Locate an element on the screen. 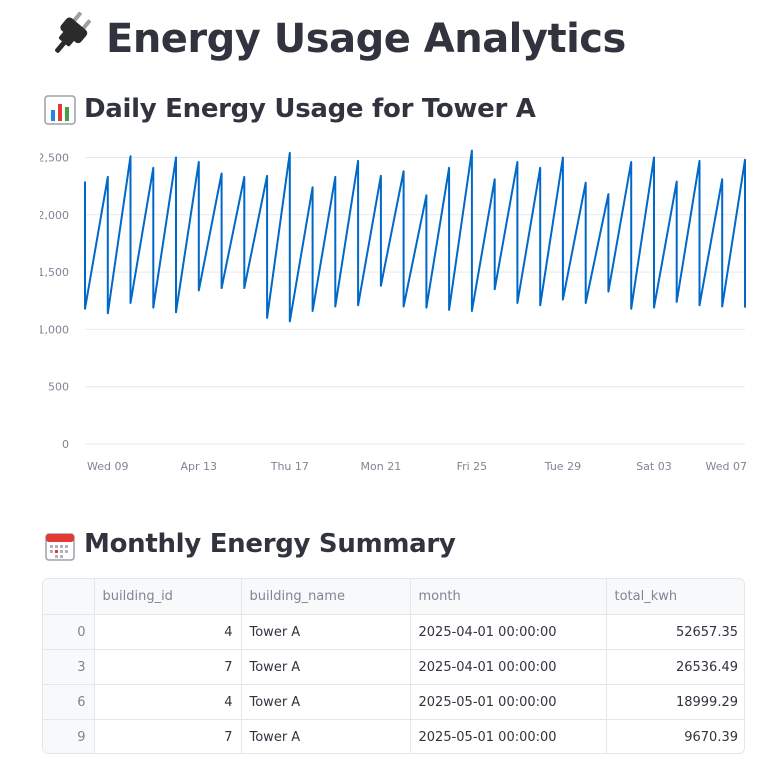 Image resolution: width=767 pixels, height=764 pixels. page-title-text: Energy Usage Analytics is located at coordinates (366, 39).